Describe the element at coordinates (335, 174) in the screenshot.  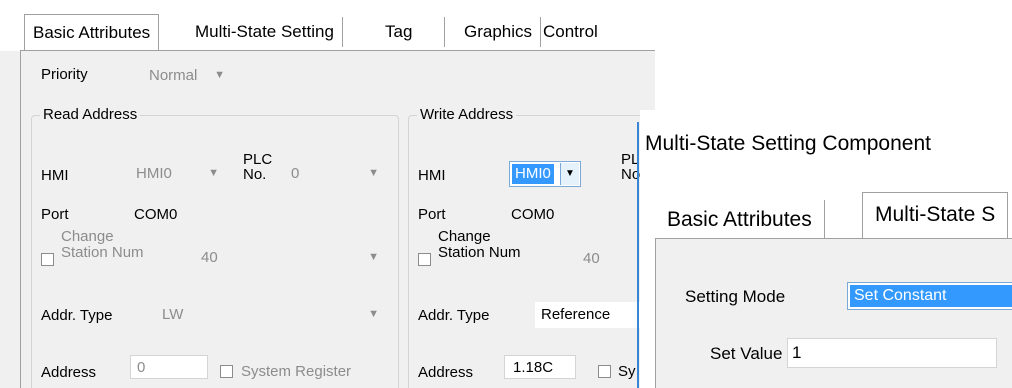
I see `read-plc-select: 0 ▼` at that location.